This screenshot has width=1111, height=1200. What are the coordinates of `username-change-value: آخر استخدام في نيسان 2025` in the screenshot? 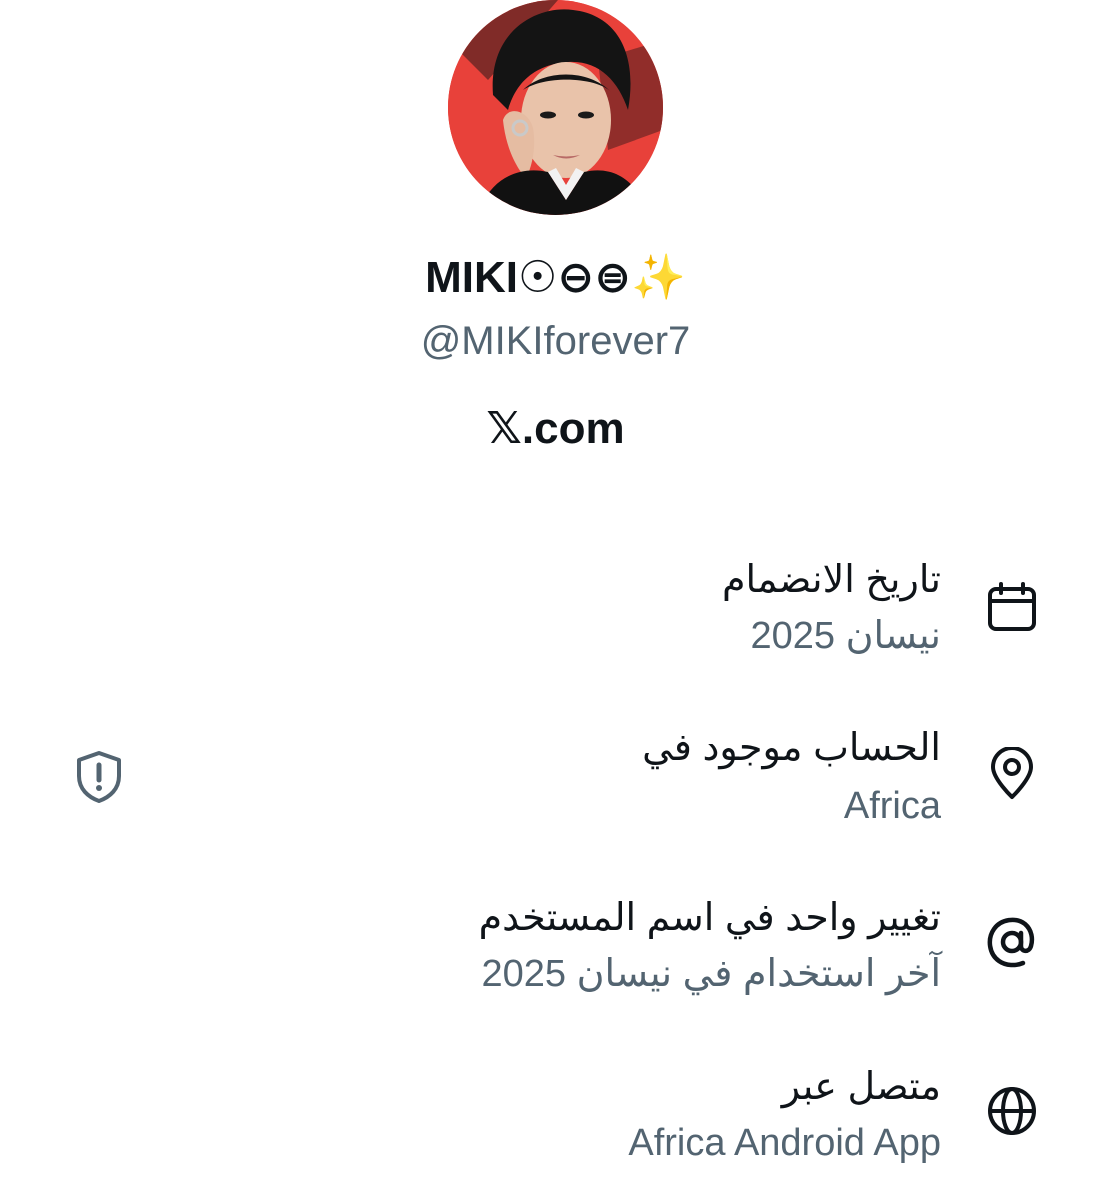 It's located at (711, 974).